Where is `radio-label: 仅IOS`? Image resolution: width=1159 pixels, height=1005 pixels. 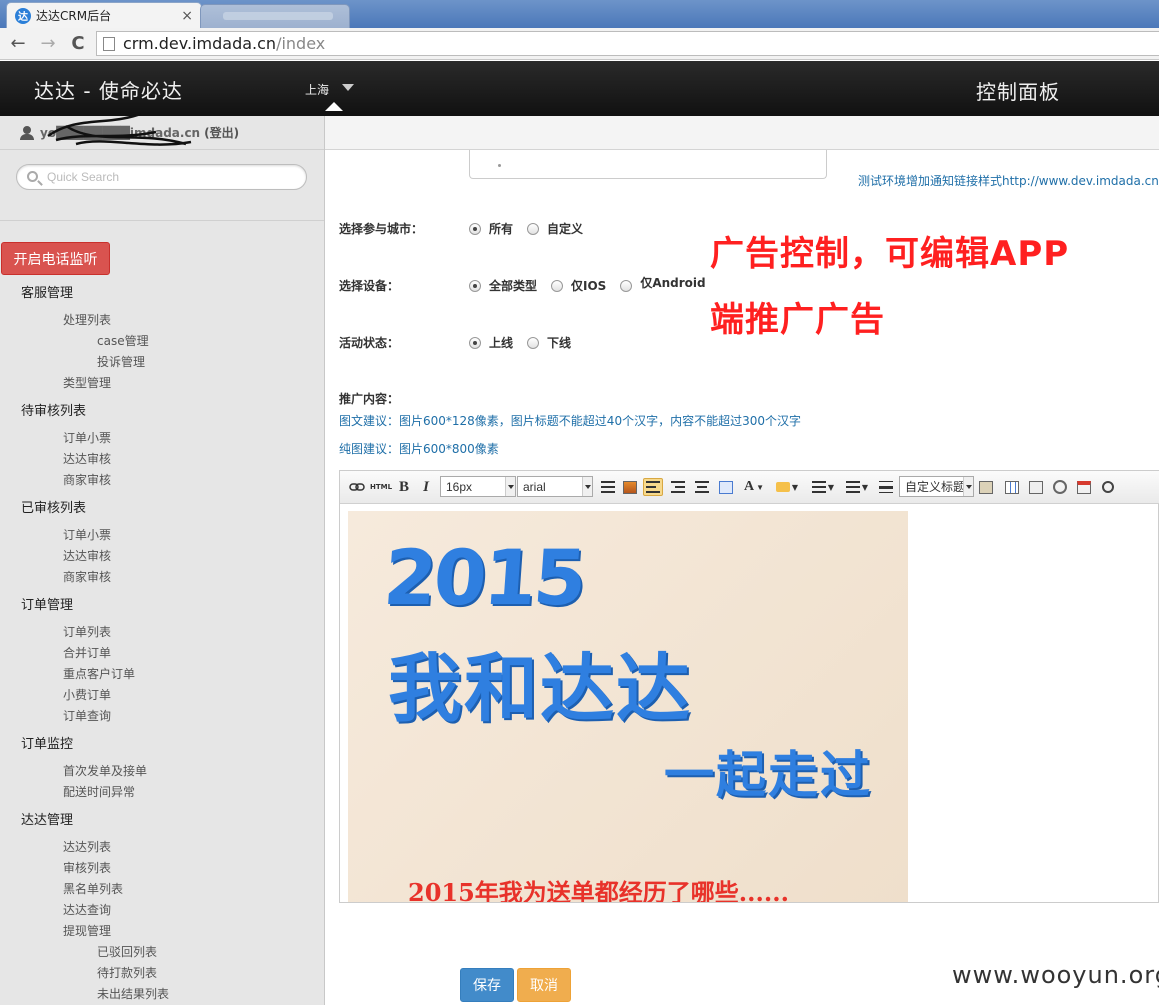
radio-label: 仅IOS is located at coordinates (589, 286).